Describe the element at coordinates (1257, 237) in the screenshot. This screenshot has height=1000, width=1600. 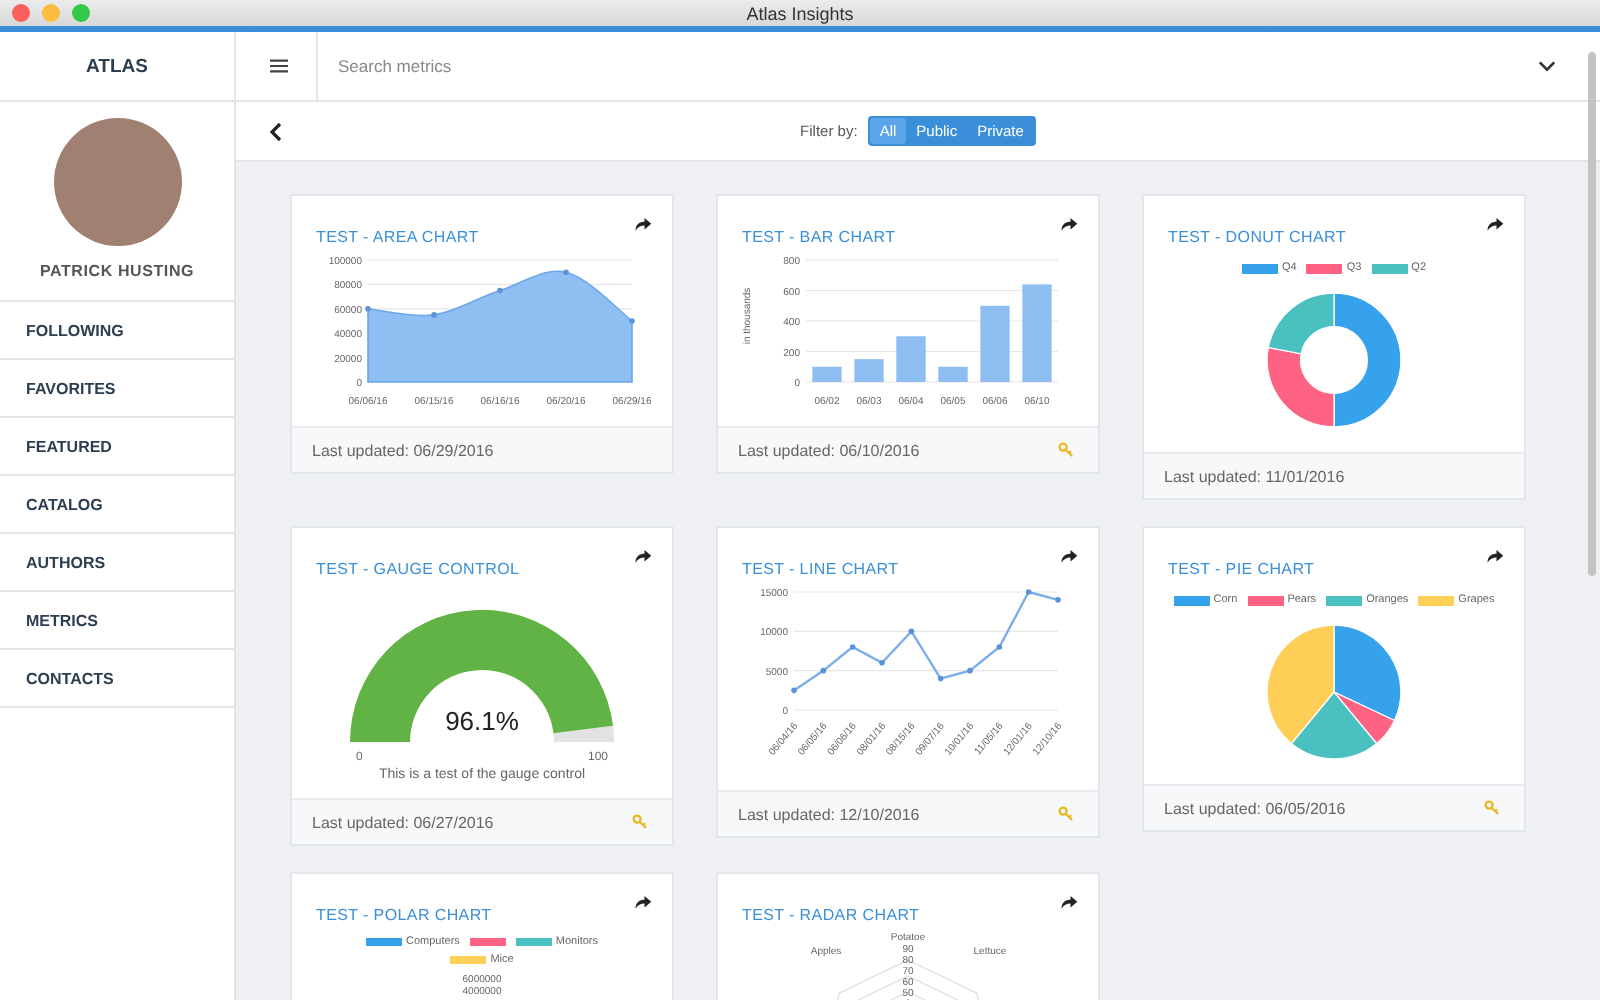
I see `card-title: TEST - DONUT CHART` at that location.